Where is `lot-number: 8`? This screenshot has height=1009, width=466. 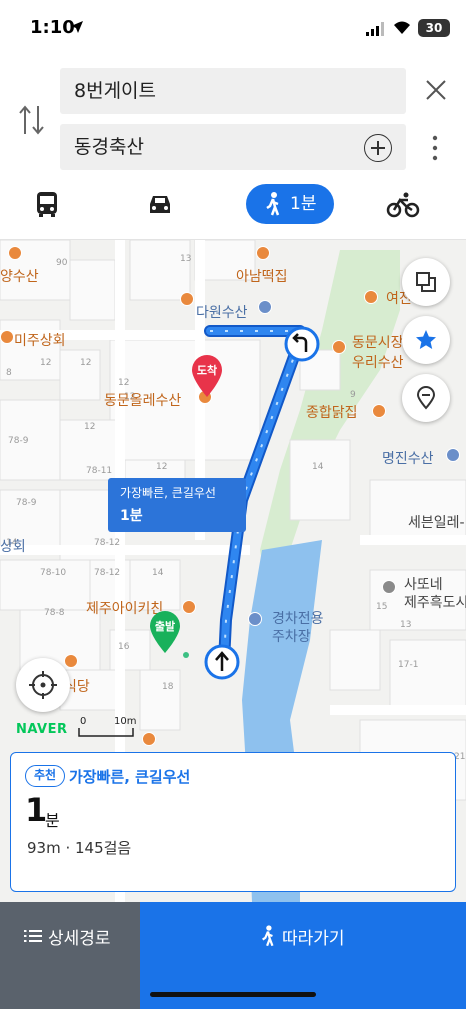 lot-number: 8 is located at coordinates (9, 373).